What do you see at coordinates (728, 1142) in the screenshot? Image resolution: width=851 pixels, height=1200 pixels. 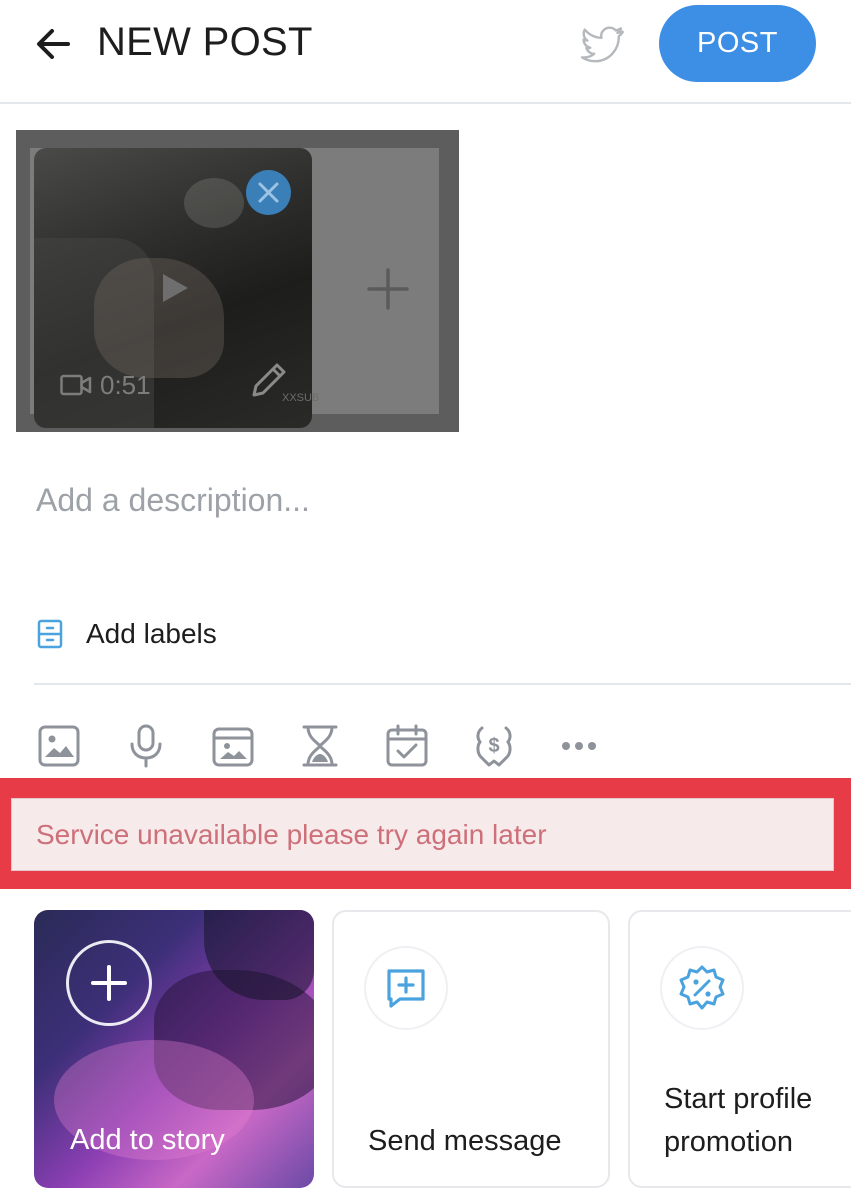 I see `promotion-label-line2: promotion` at bounding box center [728, 1142].